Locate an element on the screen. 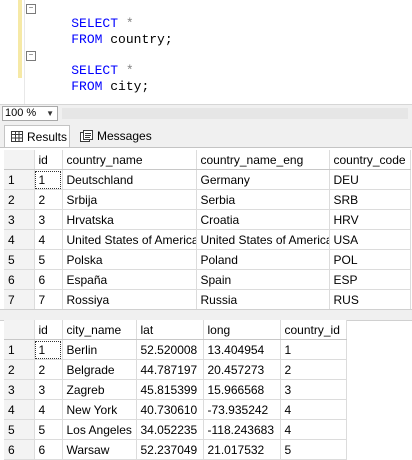 The width and height of the screenshot is (412, 460). table-row: 2 2 Srbija Serbia SRB is located at coordinates (207, 199).